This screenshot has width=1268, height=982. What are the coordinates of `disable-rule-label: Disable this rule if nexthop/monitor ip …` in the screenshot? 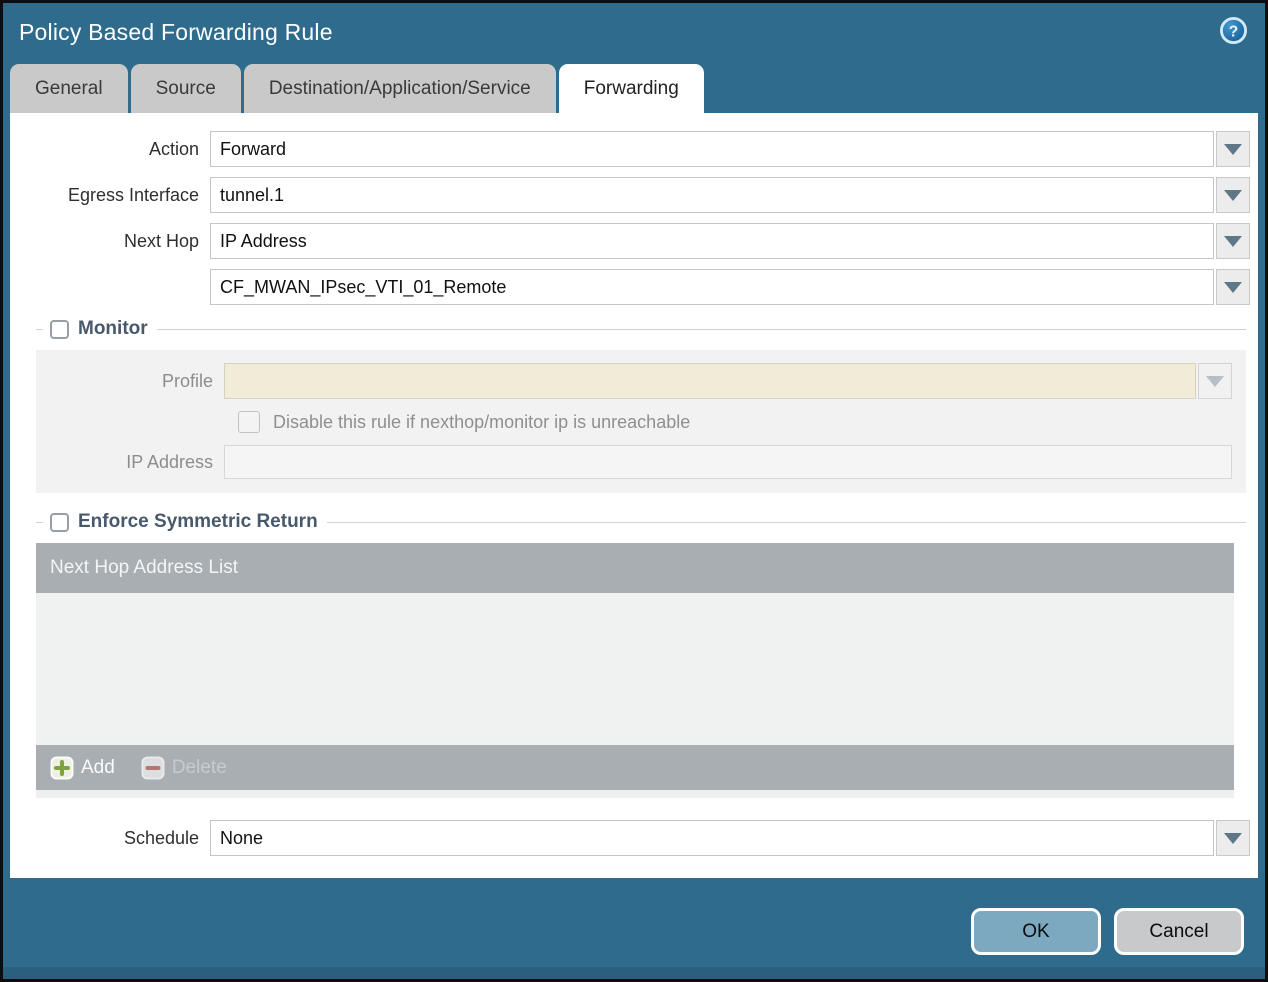 It's located at (482, 421).